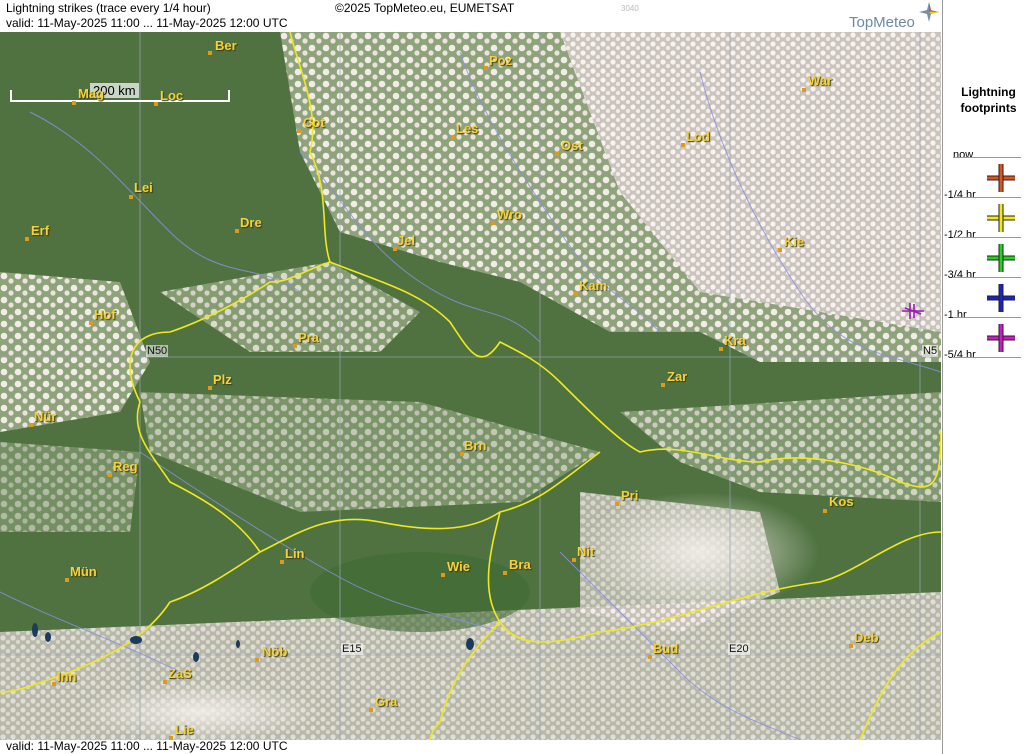 The height and width of the screenshot is (754, 1033). What do you see at coordinates (586, 551) in the screenshot?
I see `city-label: Nit` at bounding box center [586, 551].